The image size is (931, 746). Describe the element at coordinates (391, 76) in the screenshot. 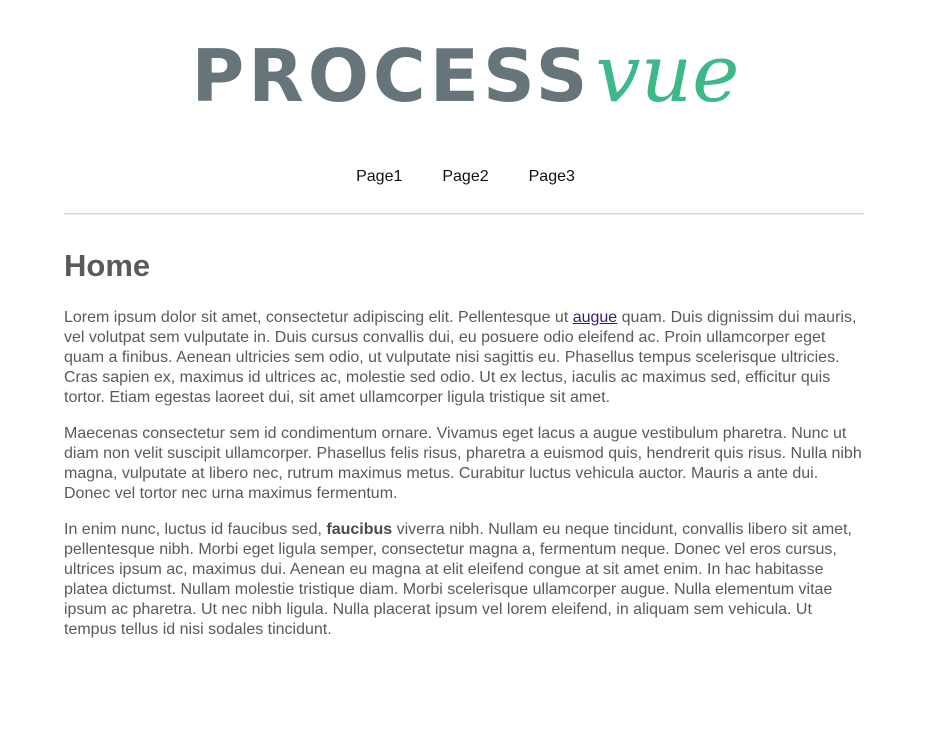

I see `logo-process-text: PROCESS` at that location.